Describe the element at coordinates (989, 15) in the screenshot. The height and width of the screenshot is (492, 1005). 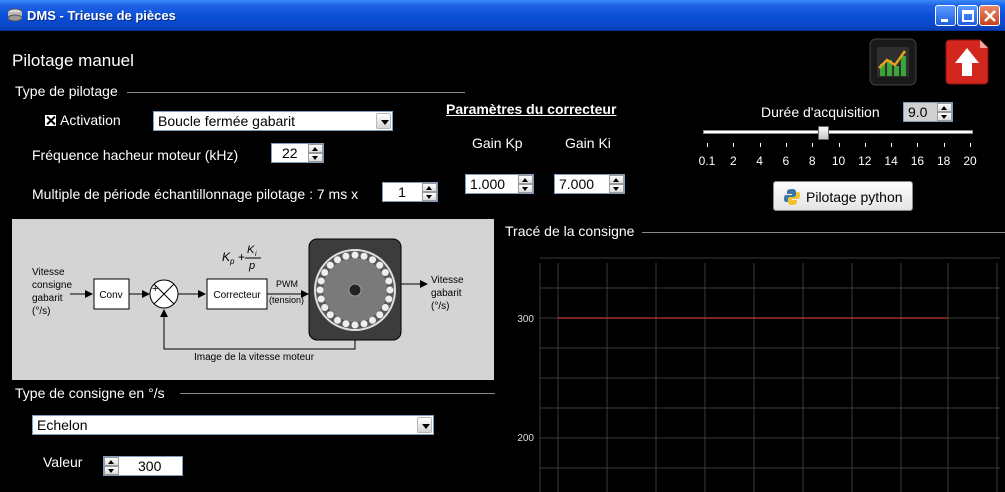
I see `close-button` at that location.